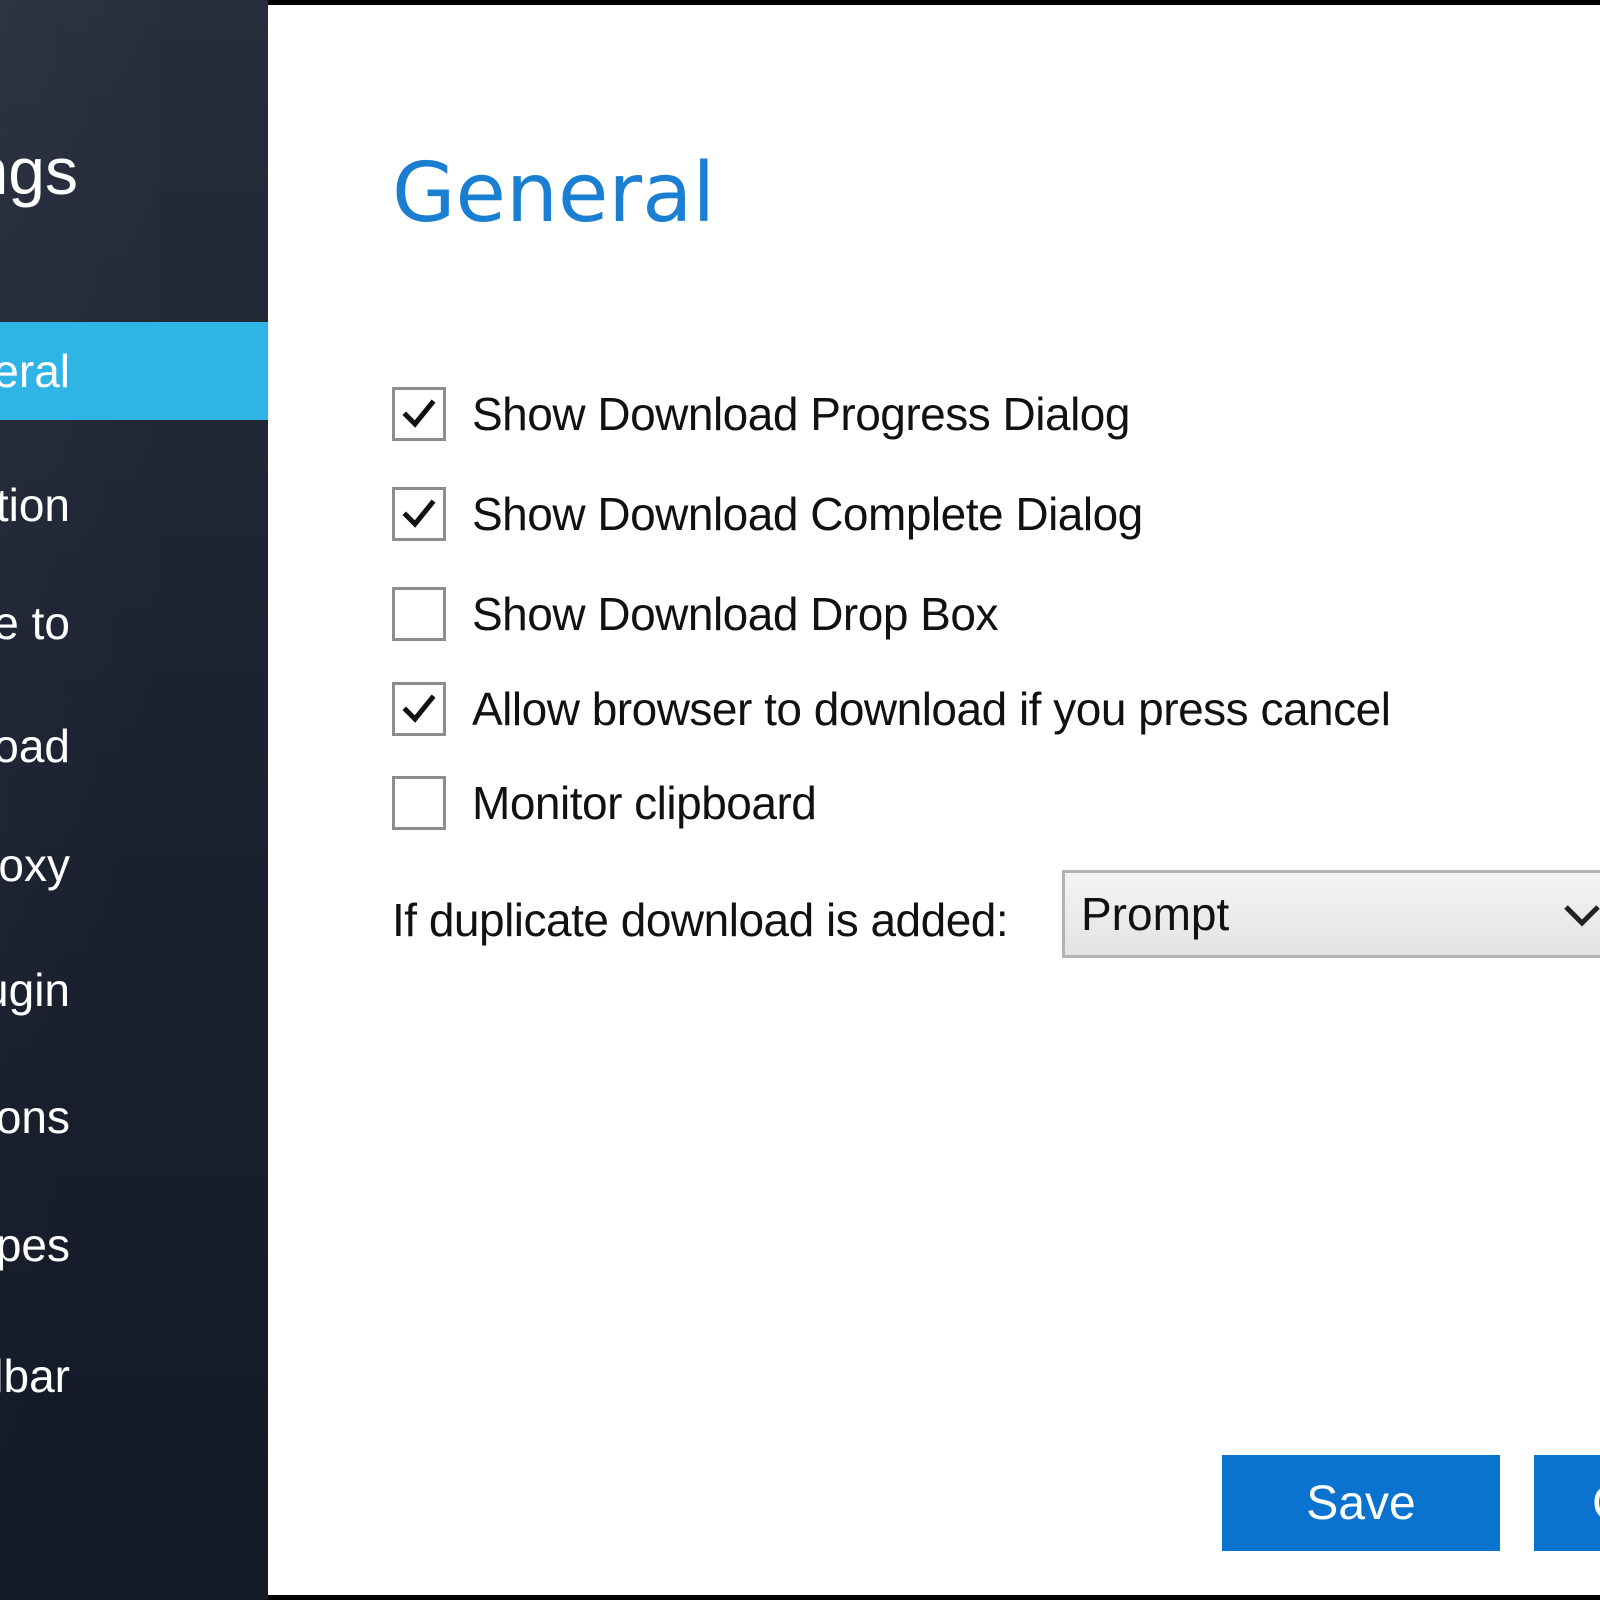 The width and height of the screenshot is (1600, 1600). Describe the element at coordinates (134, 371) in the screenshot. I see `sidebar-item-general: General` at that location.